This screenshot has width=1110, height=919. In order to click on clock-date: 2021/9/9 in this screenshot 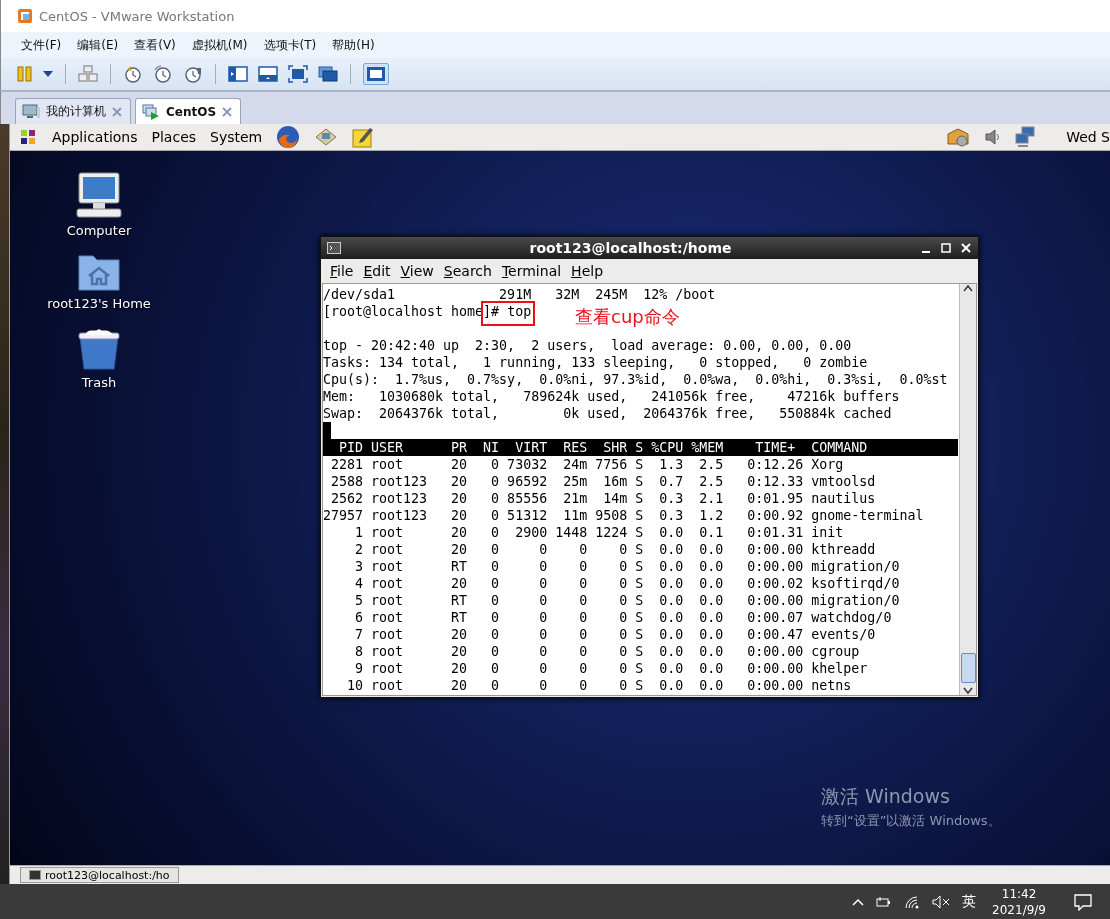, I will do `click(1019, 909)`.